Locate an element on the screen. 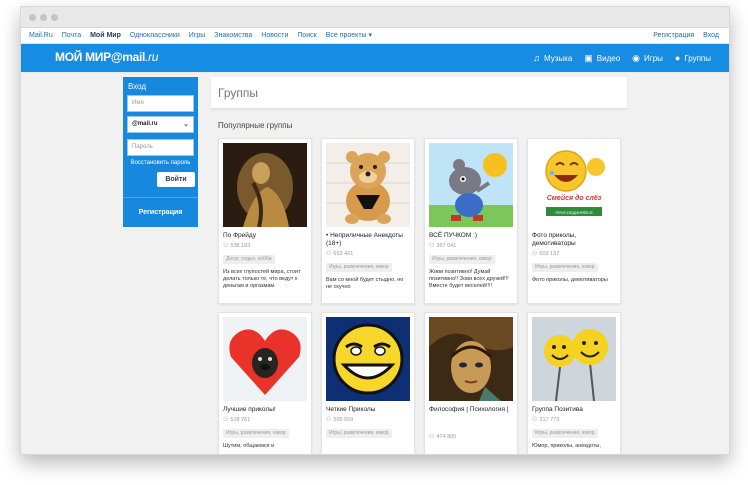  section-nav-games: ◉ Игры is located at coordinates (647, 58).